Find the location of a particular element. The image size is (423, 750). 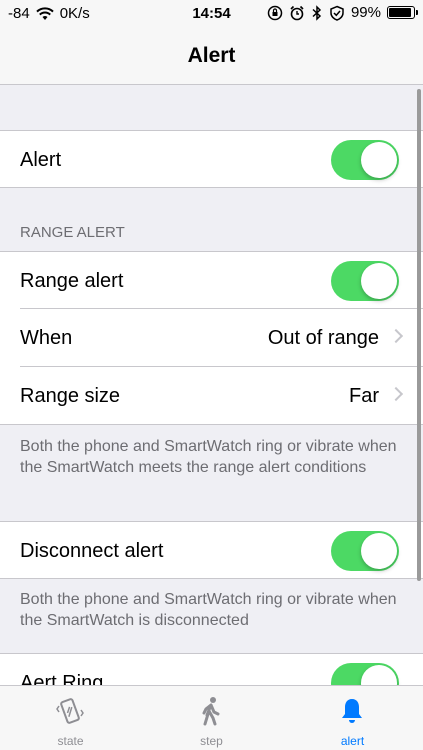

navigation-bar: Alert is located at coordinates (211, 56).